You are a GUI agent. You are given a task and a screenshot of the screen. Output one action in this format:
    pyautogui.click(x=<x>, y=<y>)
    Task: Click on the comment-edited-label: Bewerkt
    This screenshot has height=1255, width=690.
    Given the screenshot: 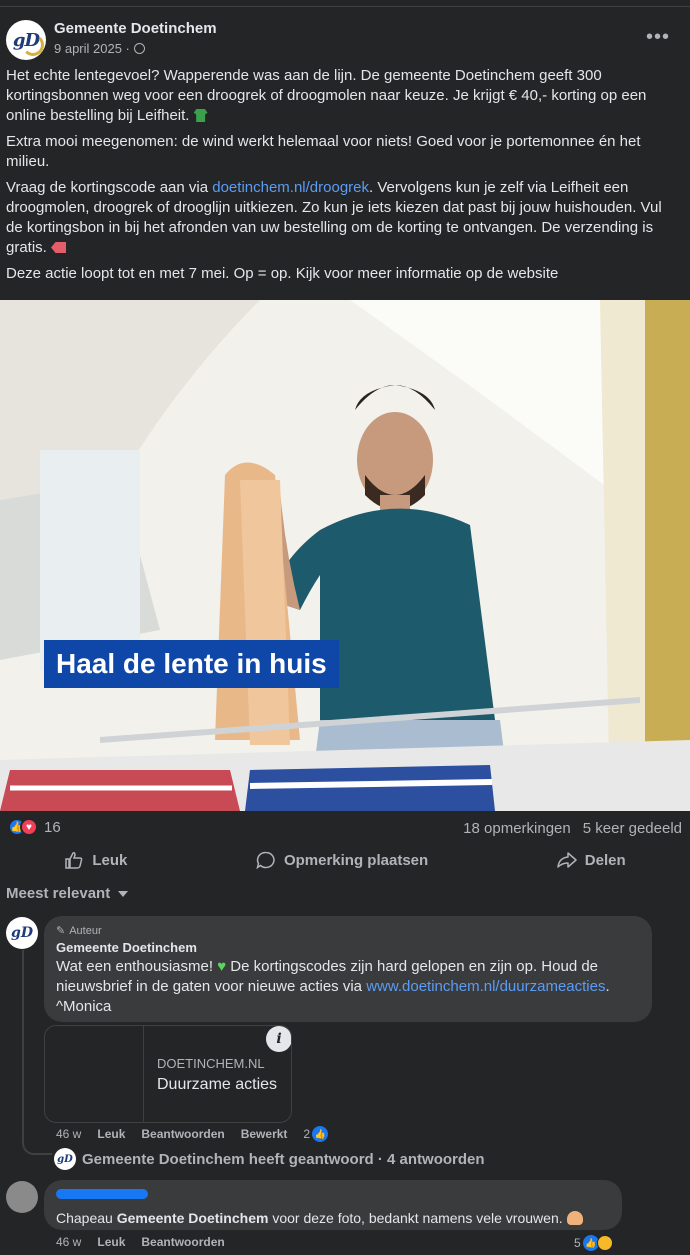 What is the action you would take?
    pyautogui.click(x=264, y=1134)
    